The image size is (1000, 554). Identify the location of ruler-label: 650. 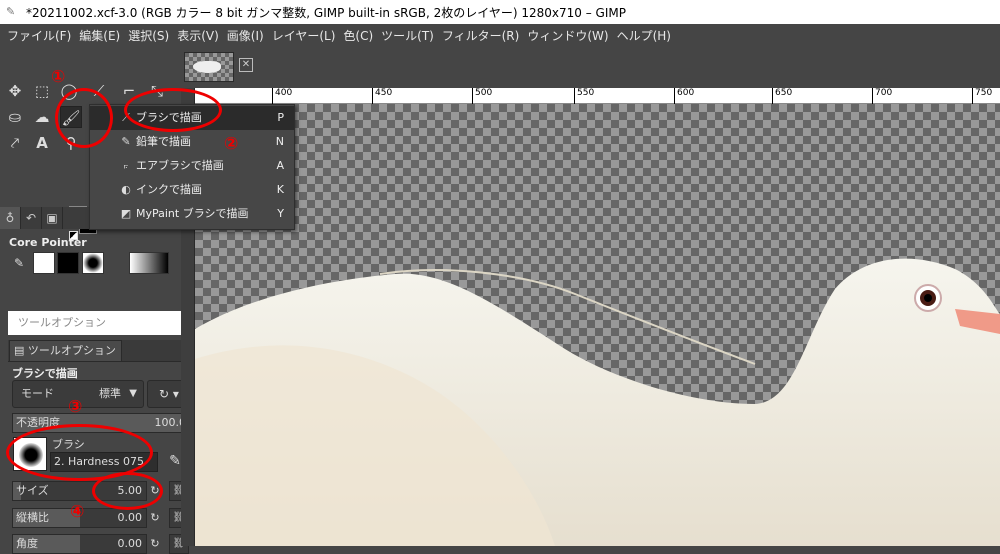
(782, 96).